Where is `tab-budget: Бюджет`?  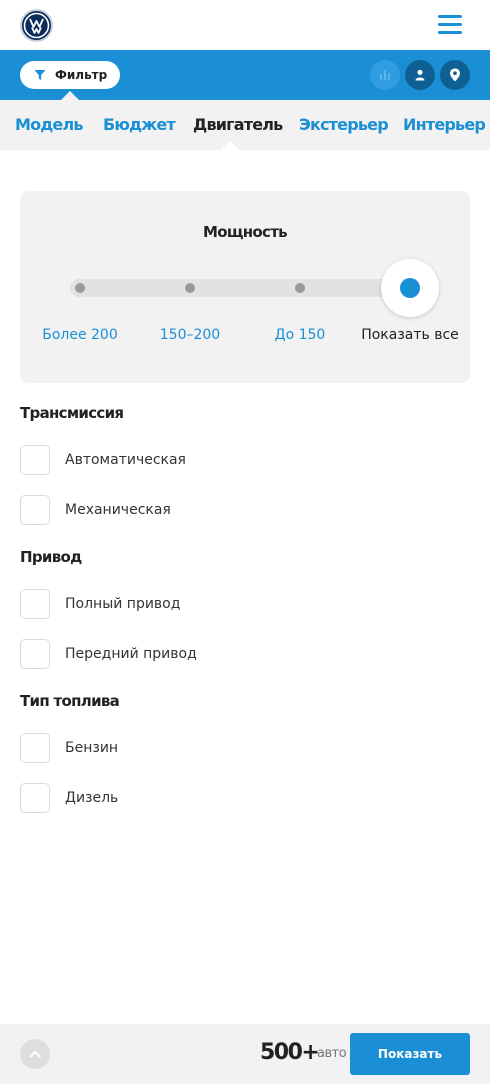 tab-budget: Бюджет is located at coordinates (139, 124).